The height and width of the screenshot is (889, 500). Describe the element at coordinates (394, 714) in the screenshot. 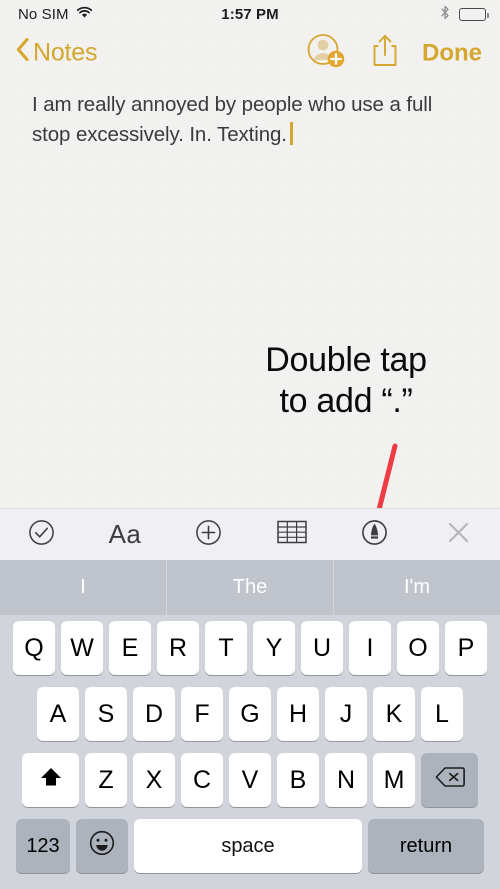

I see `key-k: K` at that location.